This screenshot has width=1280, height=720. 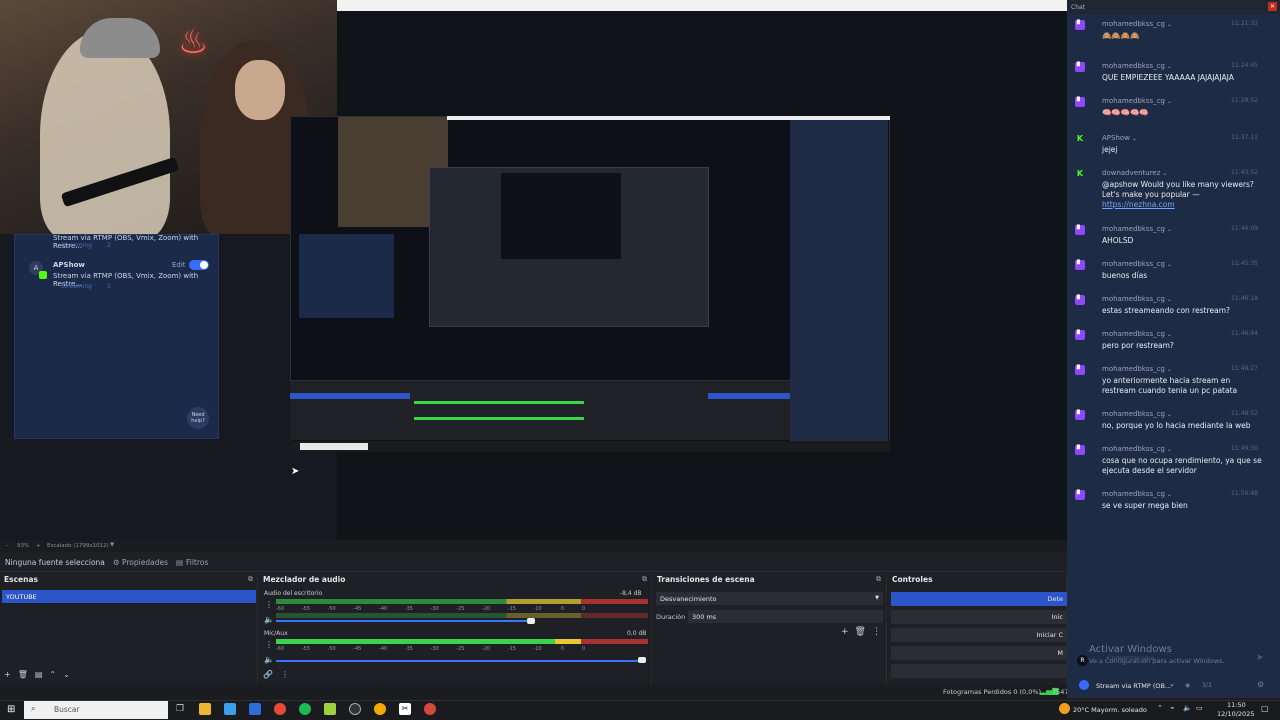 I want to click on battery-icon: ▭, so click(x=1199, y=708).